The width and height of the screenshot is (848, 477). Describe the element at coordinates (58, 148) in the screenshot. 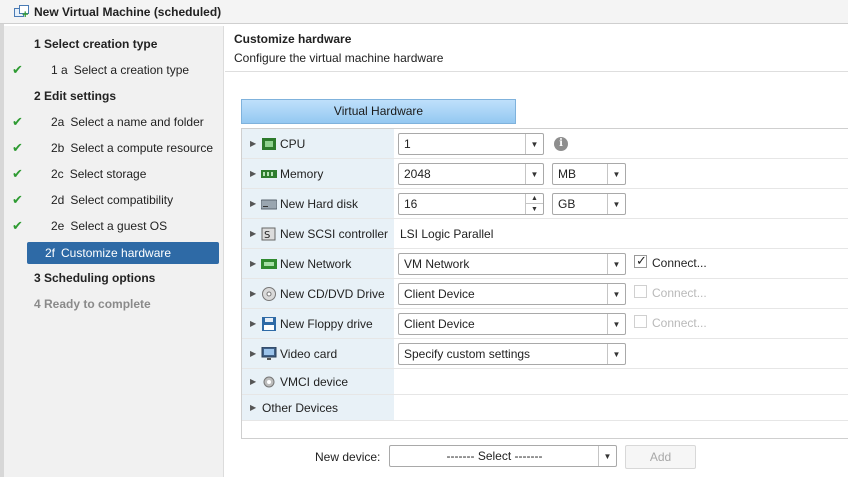

I see `step-code: 2b` at that location.